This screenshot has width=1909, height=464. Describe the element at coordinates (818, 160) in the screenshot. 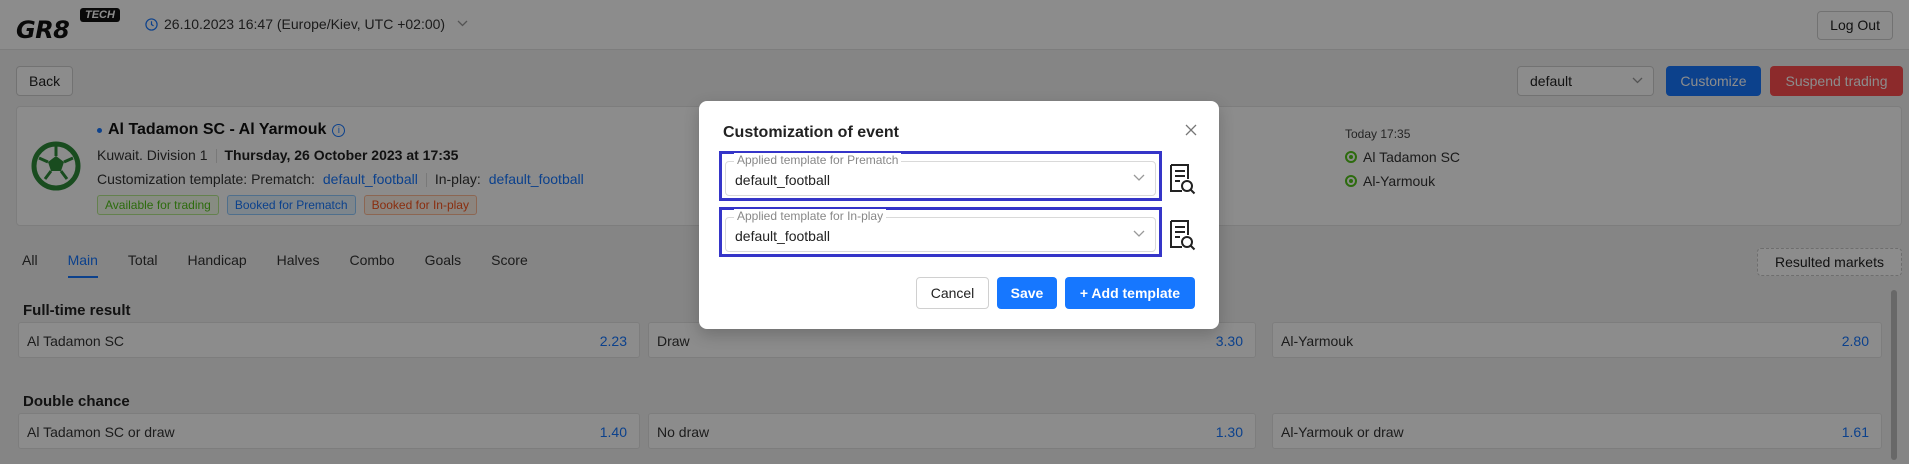

I see `field-label: Applied template for Prematch` at that location.